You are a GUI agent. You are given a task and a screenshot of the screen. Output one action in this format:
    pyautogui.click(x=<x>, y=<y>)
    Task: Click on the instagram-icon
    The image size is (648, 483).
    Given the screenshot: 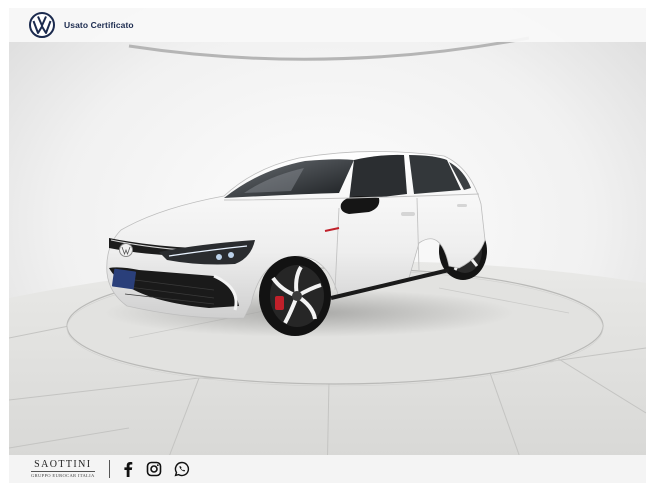 What is the action you would take?
    pyautogui.click(x=154, y=469)
    